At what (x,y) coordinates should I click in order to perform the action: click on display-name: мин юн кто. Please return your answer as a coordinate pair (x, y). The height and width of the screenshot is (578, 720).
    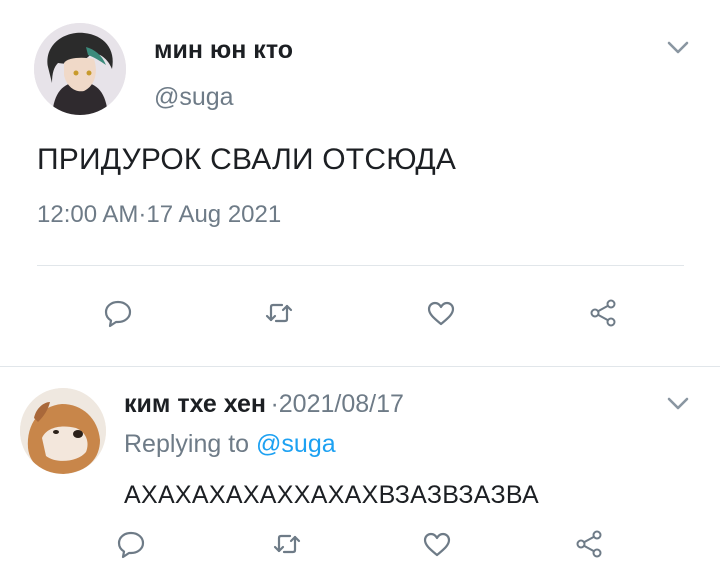
    Looking at the image, I should click on (223, 50).